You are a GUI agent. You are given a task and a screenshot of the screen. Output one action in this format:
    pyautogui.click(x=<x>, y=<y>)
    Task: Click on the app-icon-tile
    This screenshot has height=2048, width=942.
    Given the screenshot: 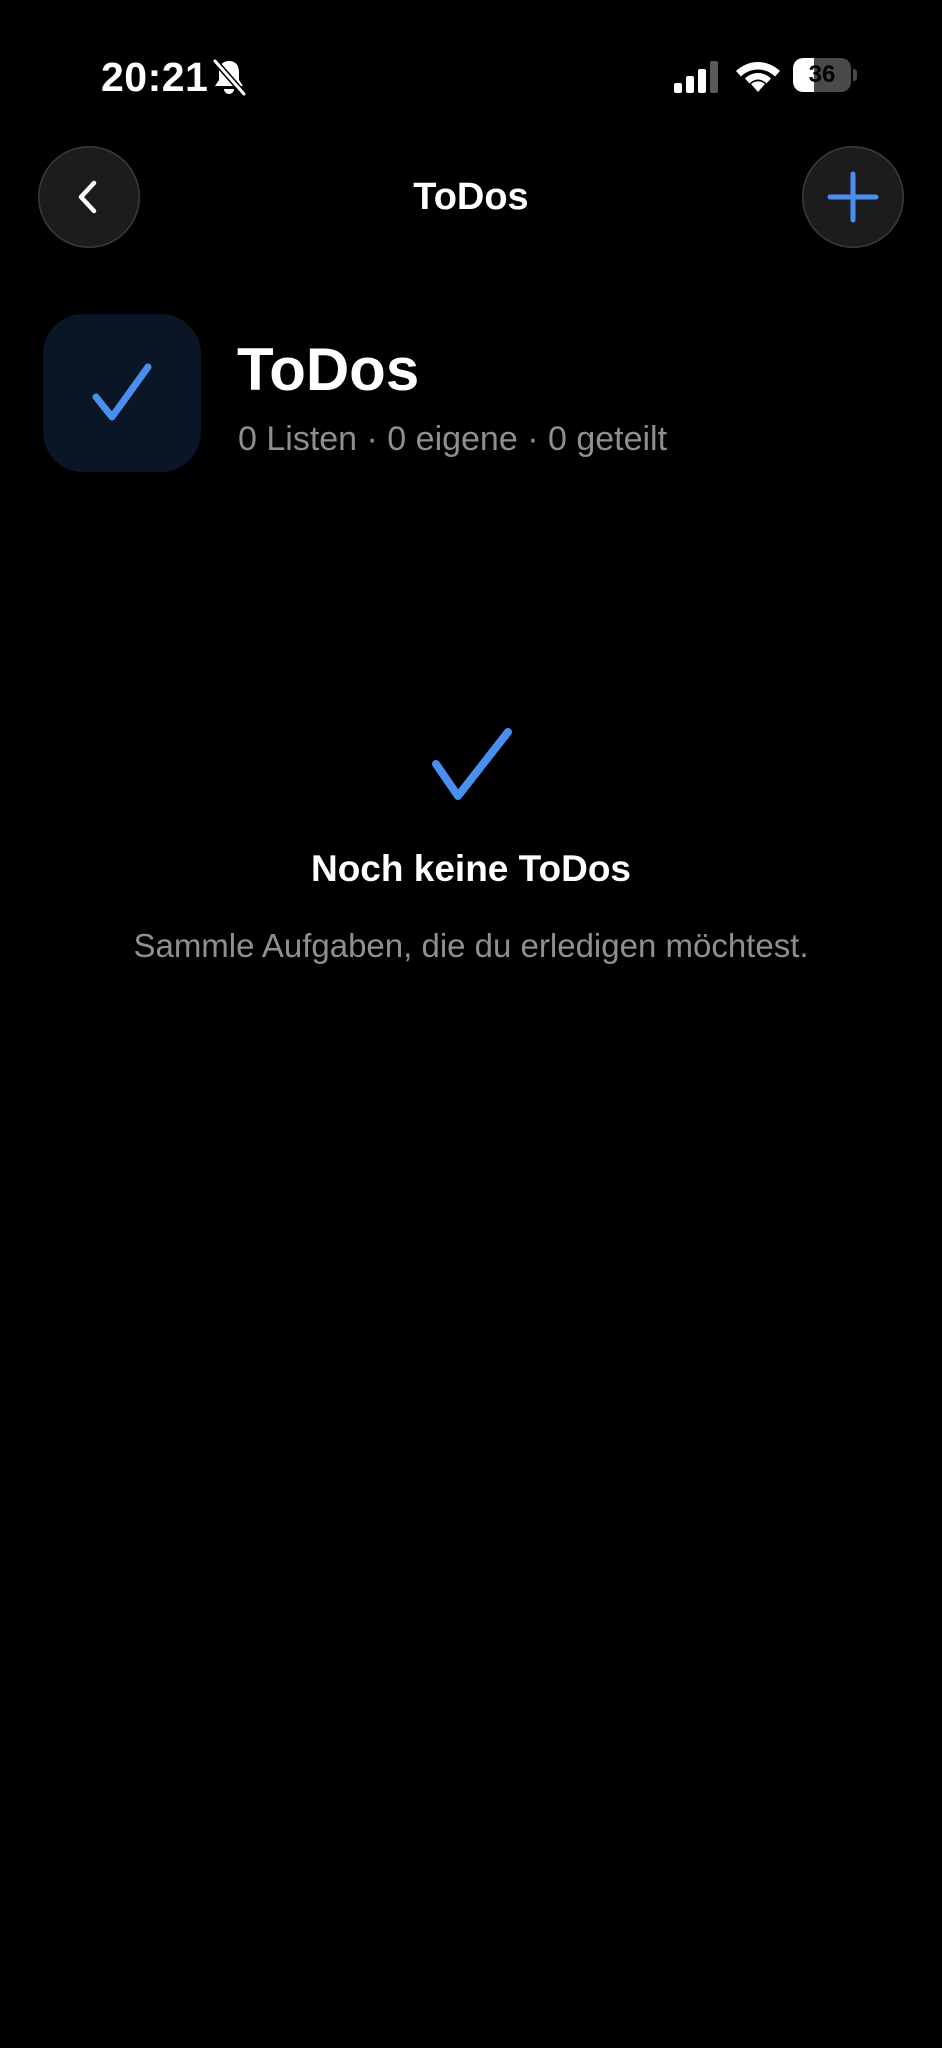 What is the action you would take?
    pyautogui.click(x=122, y=393)
    